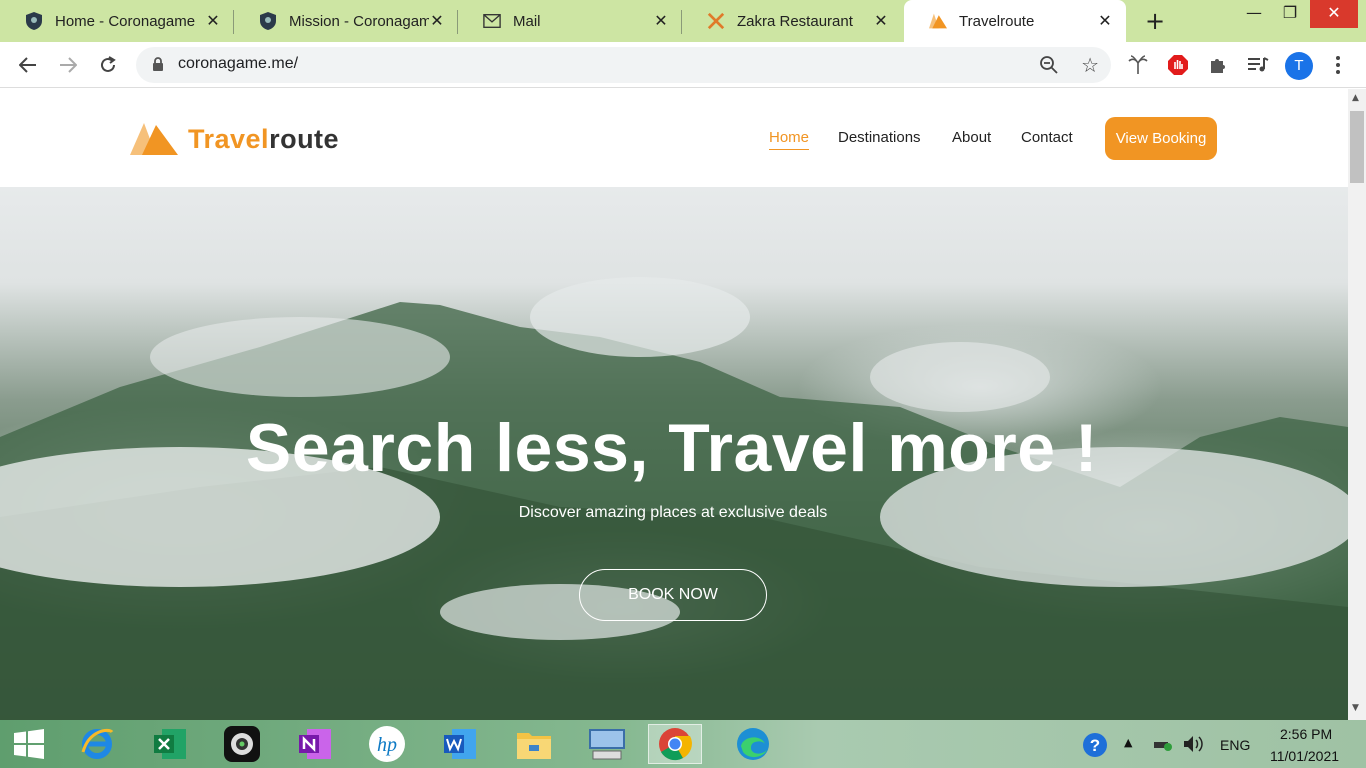  I want to click on page-scrollbar: ▲ ▼, so click(1357, 404).